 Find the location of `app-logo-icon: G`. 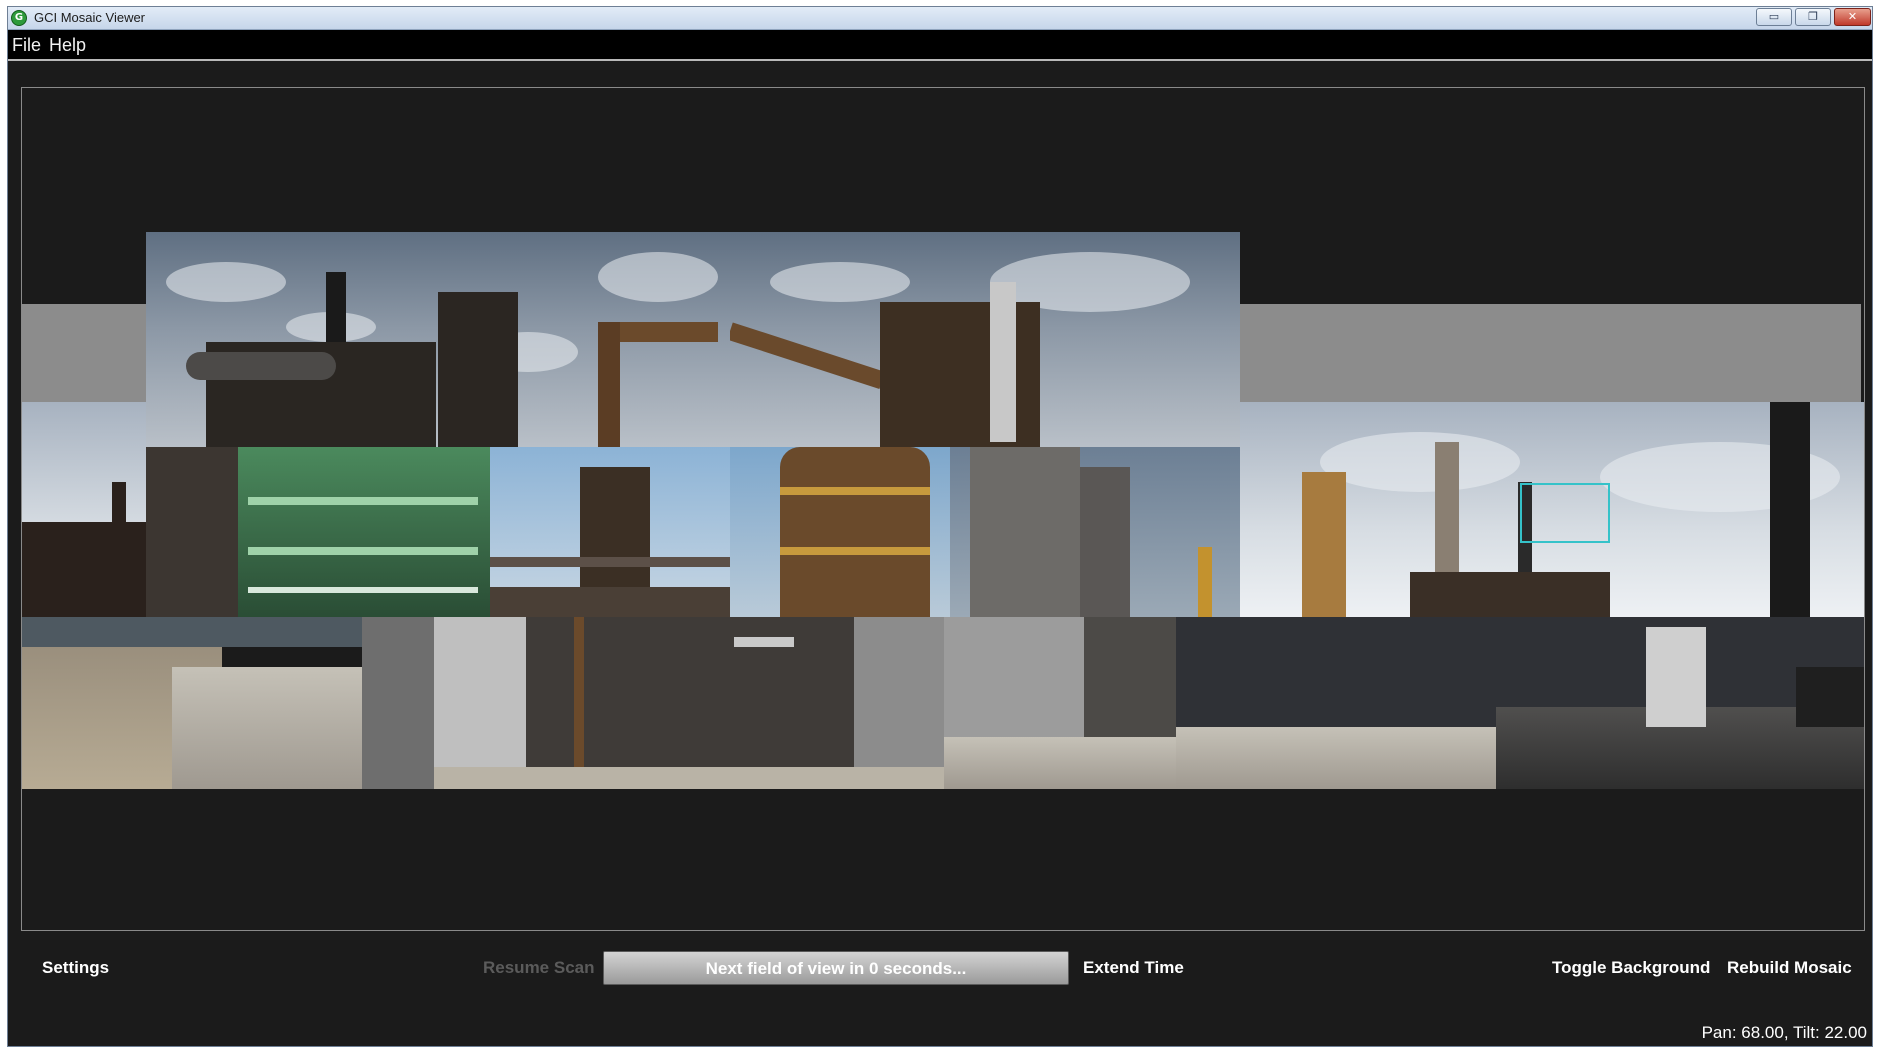

app-logo-icon: G is located at coordinates (19, 18).